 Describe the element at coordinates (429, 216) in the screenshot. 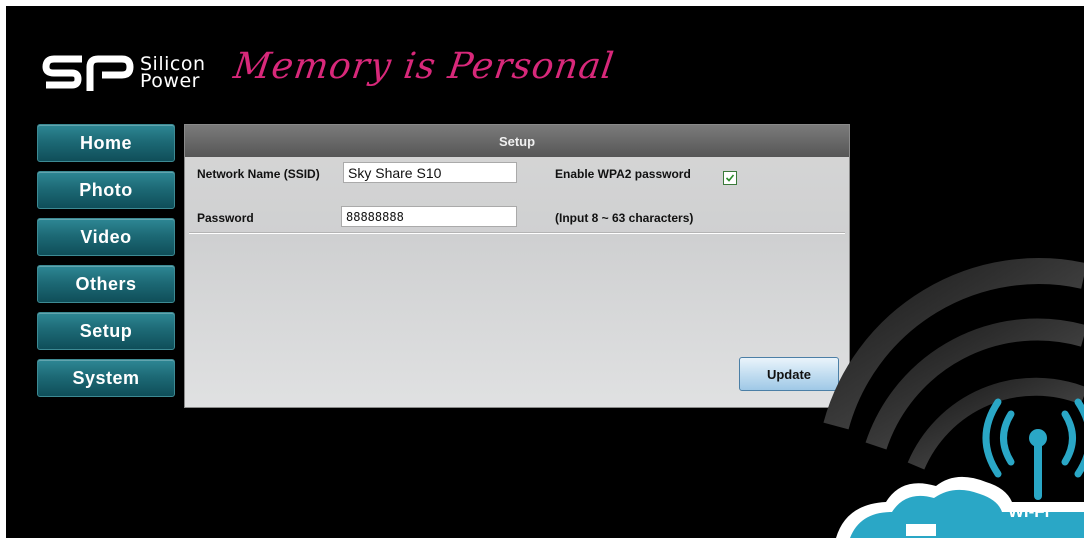

I see `password-input: 88888888` at that location.